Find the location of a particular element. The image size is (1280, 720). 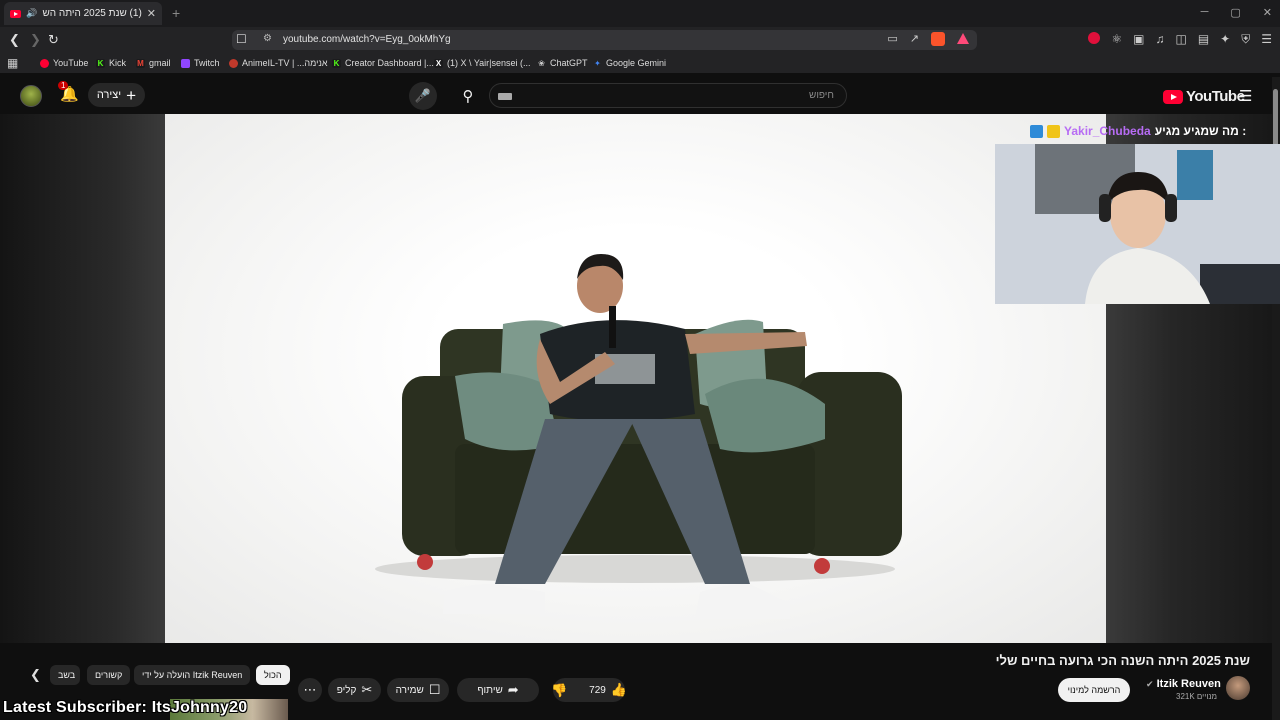

channel-name: ✔ Itzik Reuven is located at coordinates (1183, 684).